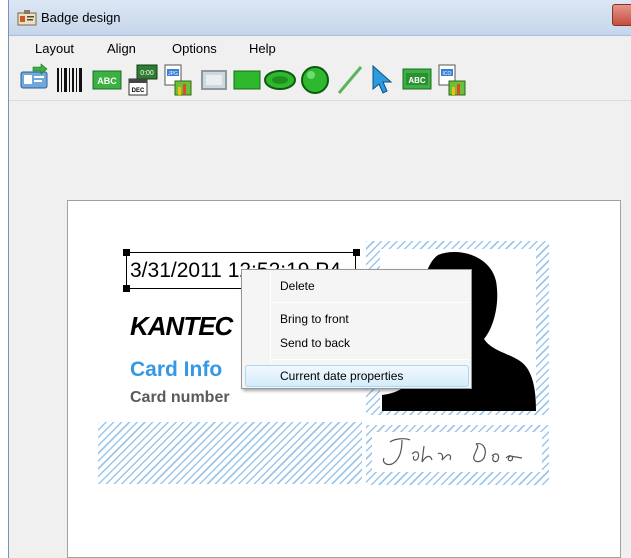  What do you see at coordinates (262, 48) in the screenshot?
I see `menu-help: Help` at bounding box center [262, 48].